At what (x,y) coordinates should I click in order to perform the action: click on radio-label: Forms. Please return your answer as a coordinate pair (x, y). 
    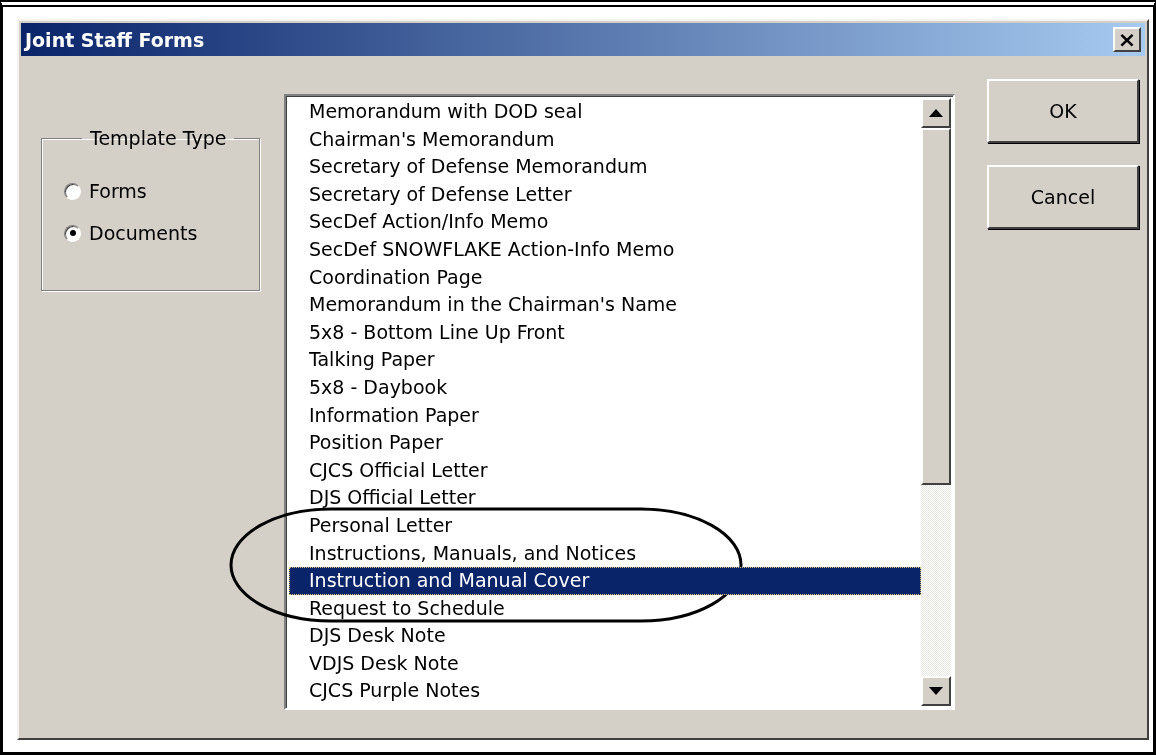
    Looking at the image, I should click on (118, 191).